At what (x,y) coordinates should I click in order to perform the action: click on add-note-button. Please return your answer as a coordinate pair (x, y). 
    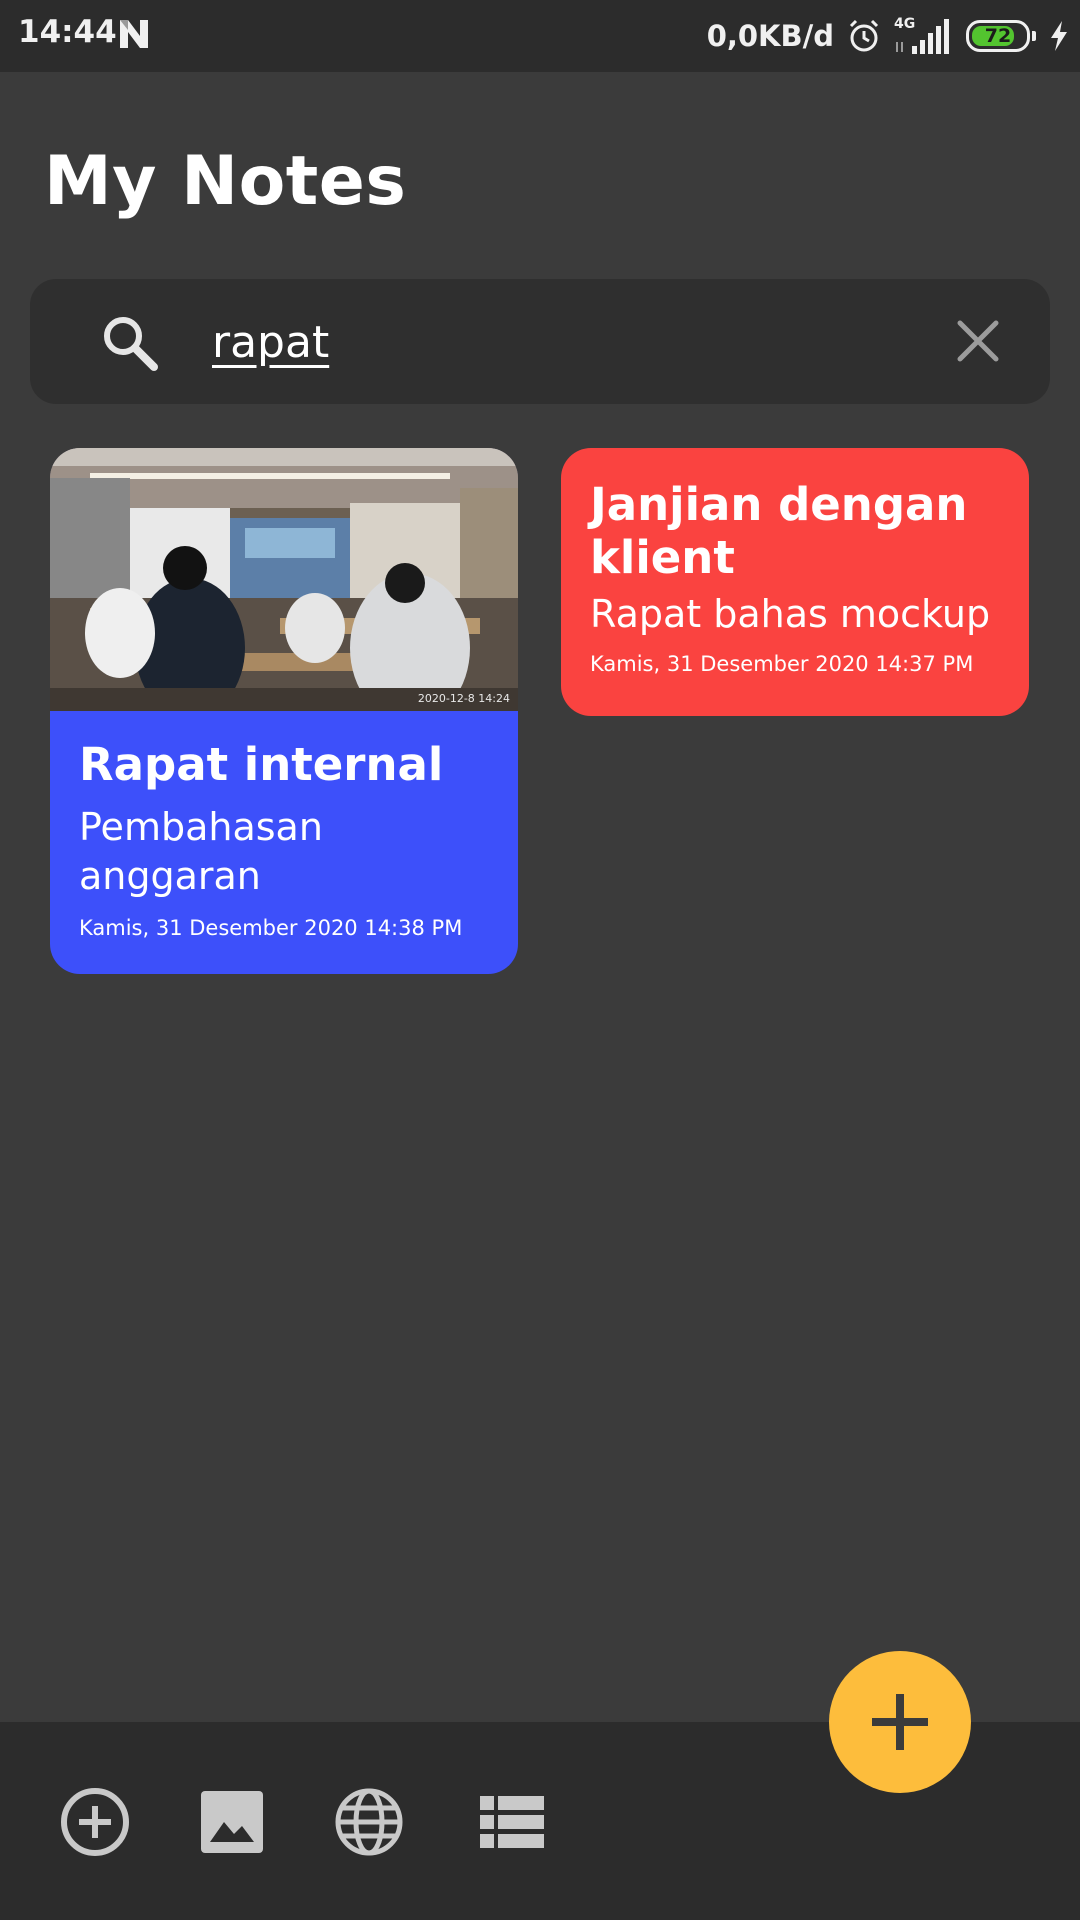
    Looking at the image, I should click on (900, 1722).